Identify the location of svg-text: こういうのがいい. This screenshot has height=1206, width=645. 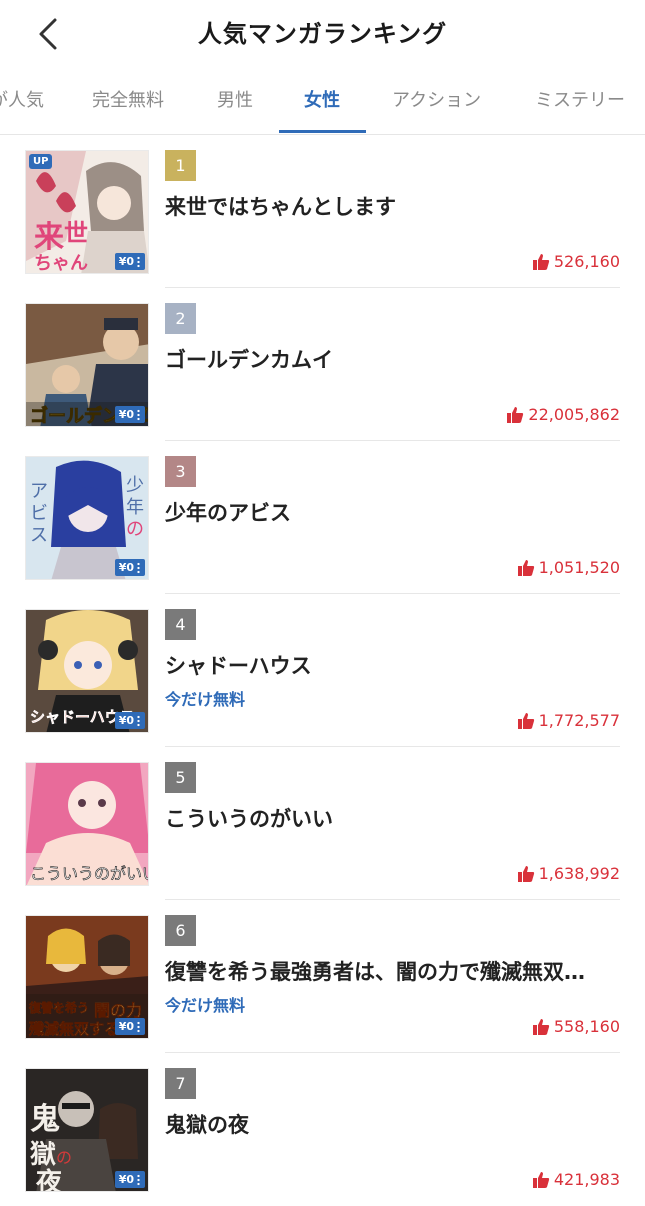
(89, 873).